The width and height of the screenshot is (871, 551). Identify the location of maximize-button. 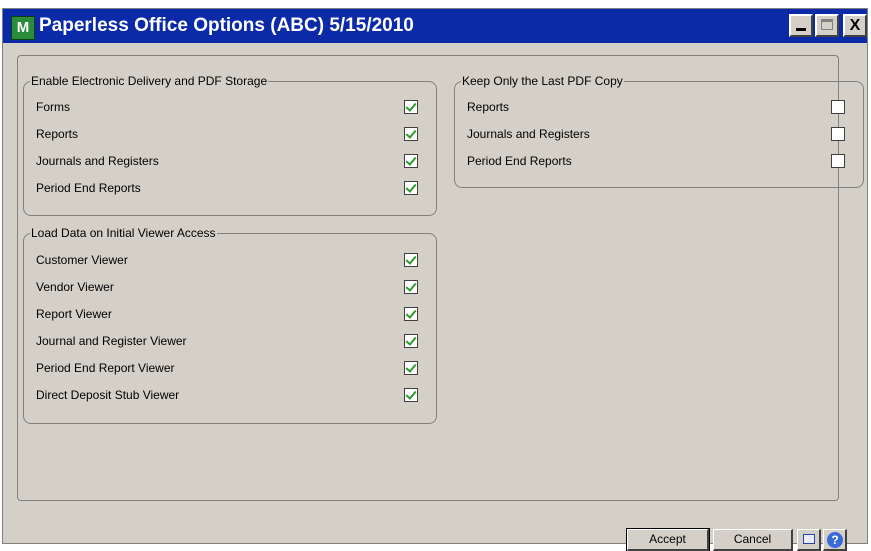
(827, 25).